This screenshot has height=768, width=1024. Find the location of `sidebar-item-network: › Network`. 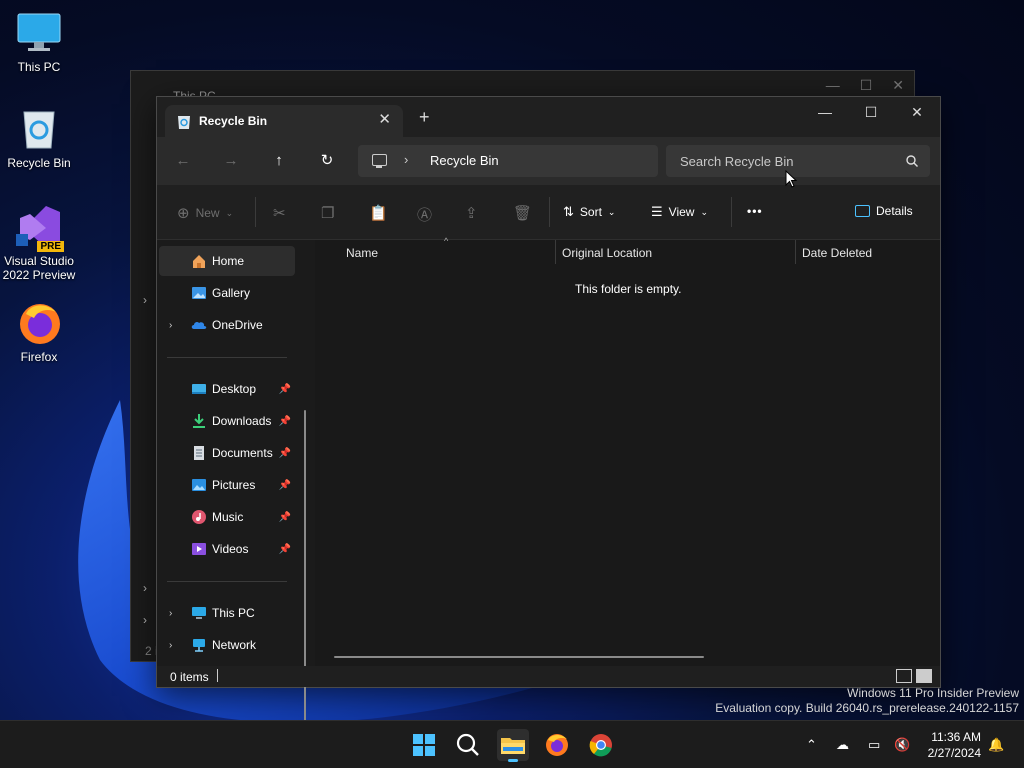

sidebar-item-network: › Network is located at coordinates (227, 645).